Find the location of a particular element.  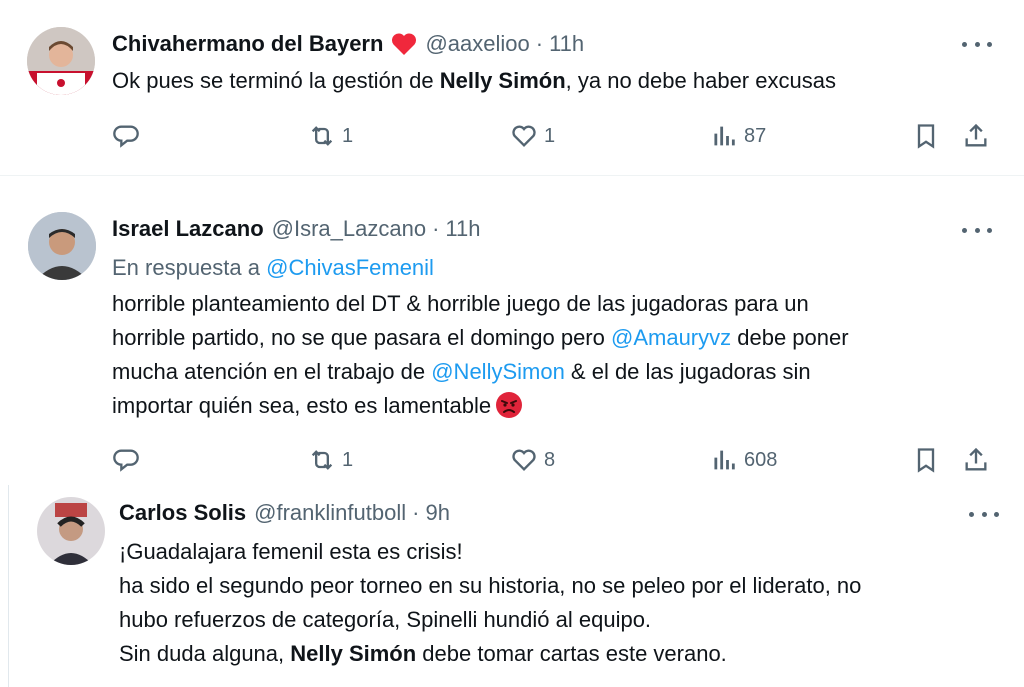

handle: @Isra_Lazcano is located at coordinates (349, 229).